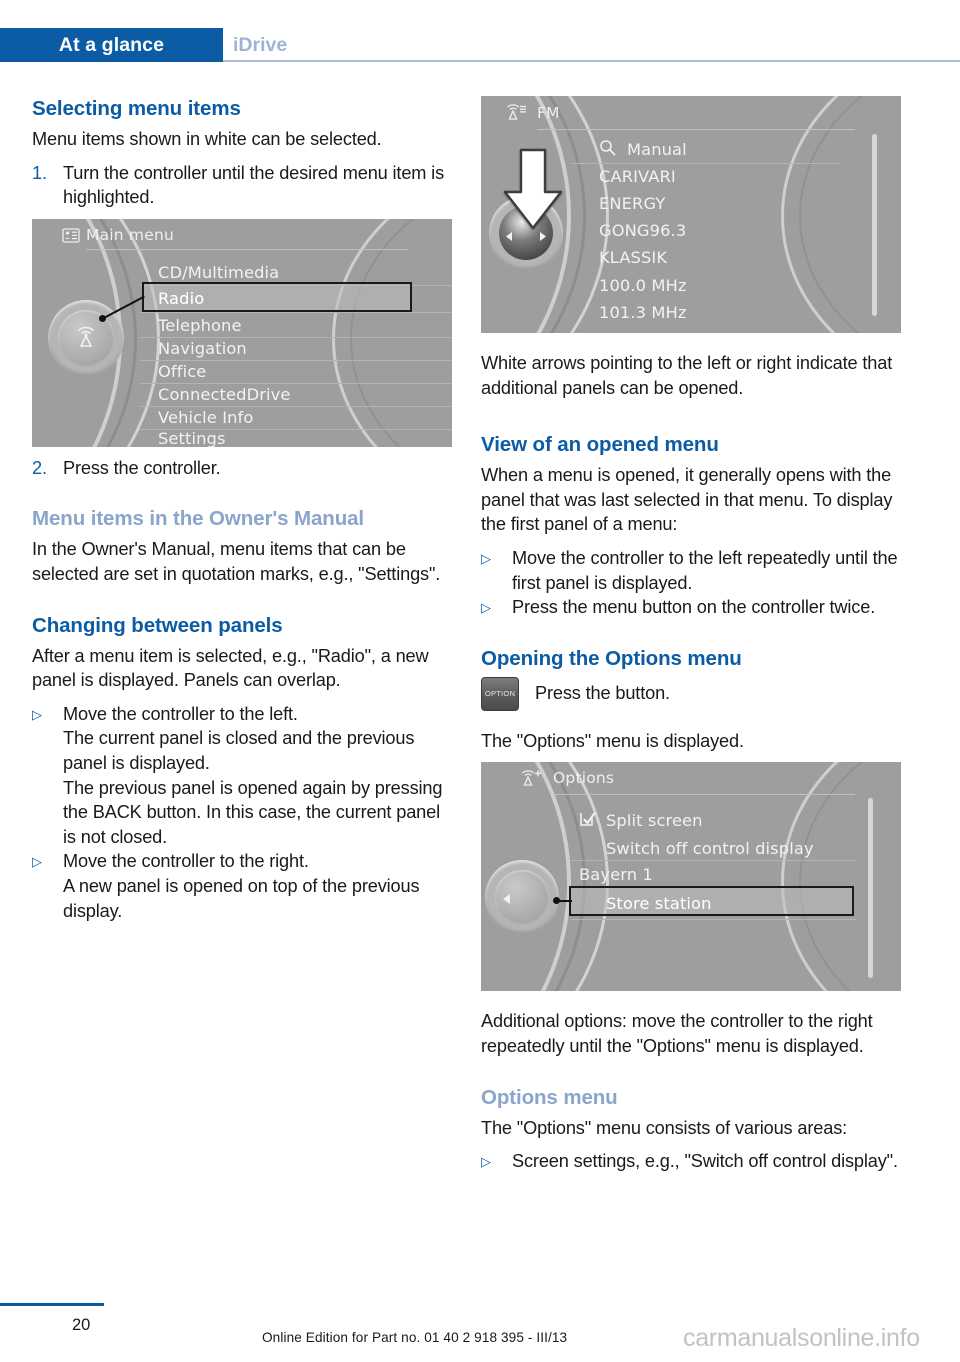 The image size is (960, 1362). What do you see at coordinates (608, 150) in the screenshot?
I see `search-icon` at bounding box center [608, 150].